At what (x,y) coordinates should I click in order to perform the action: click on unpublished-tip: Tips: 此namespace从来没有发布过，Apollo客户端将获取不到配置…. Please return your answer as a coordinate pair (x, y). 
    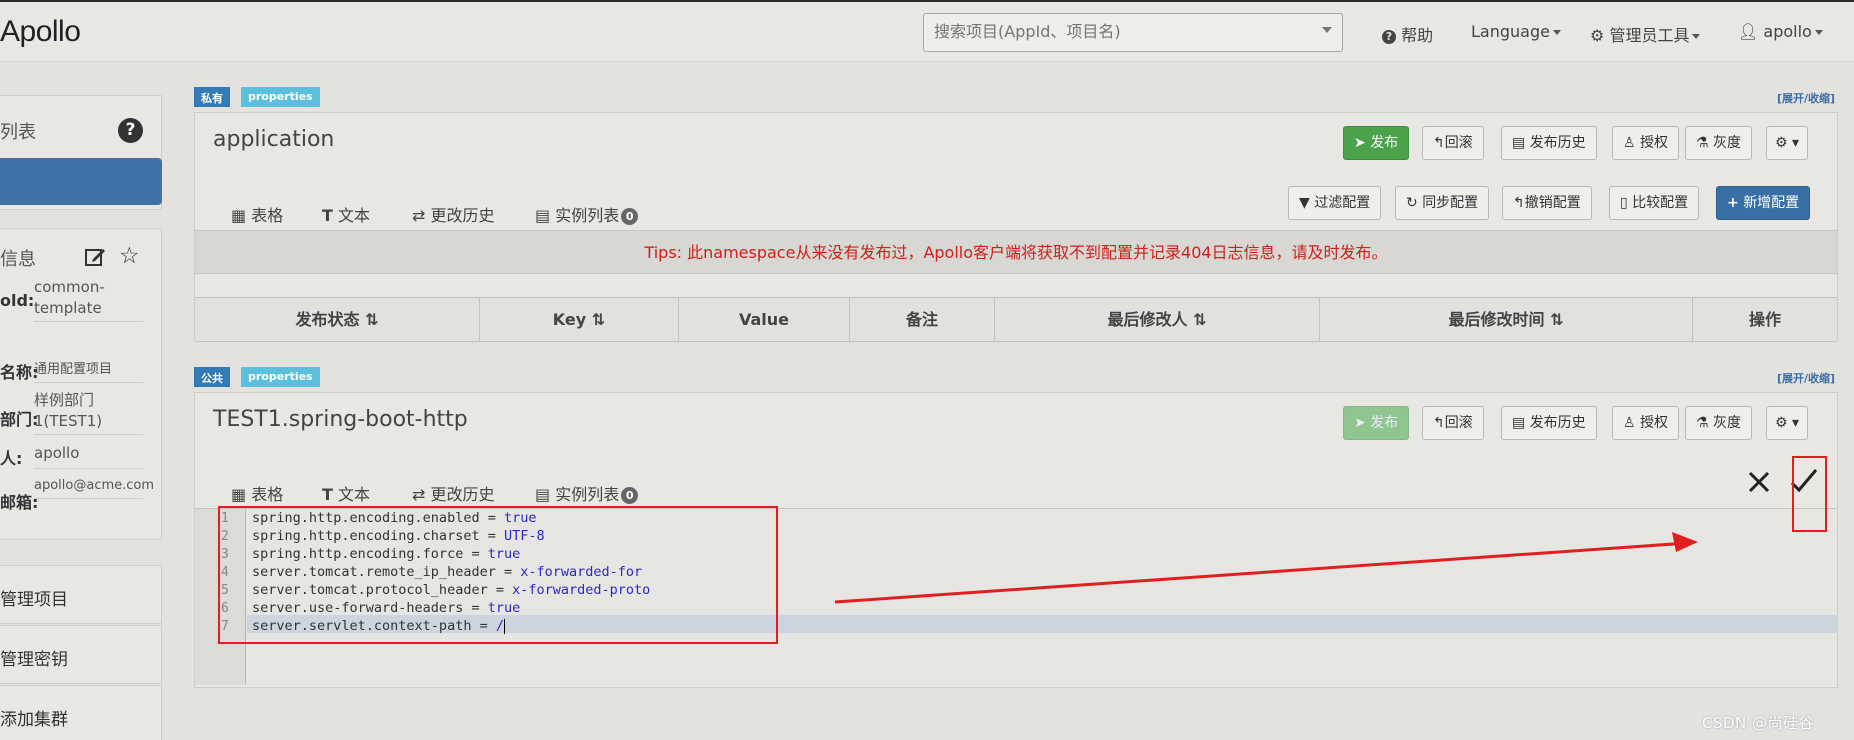
    Looking at the image, I should click on (1016, 252).